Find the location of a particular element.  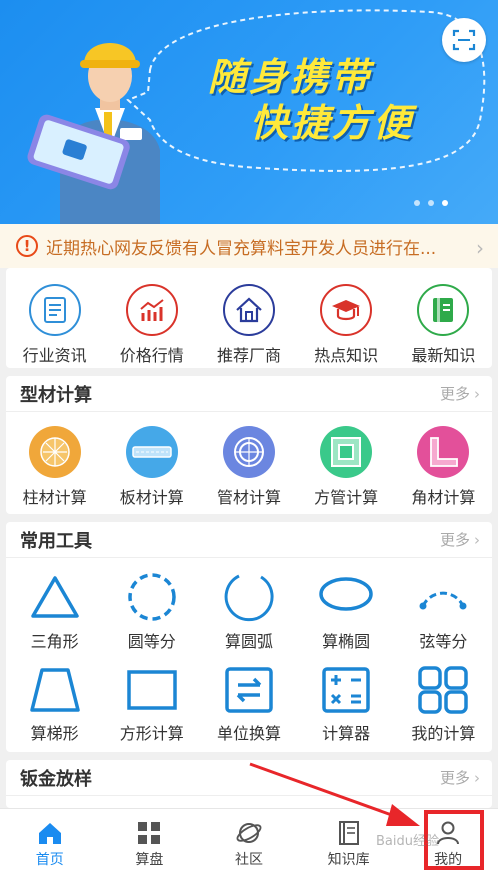

tab-home: 首页 is located at coordinates (50, 841).